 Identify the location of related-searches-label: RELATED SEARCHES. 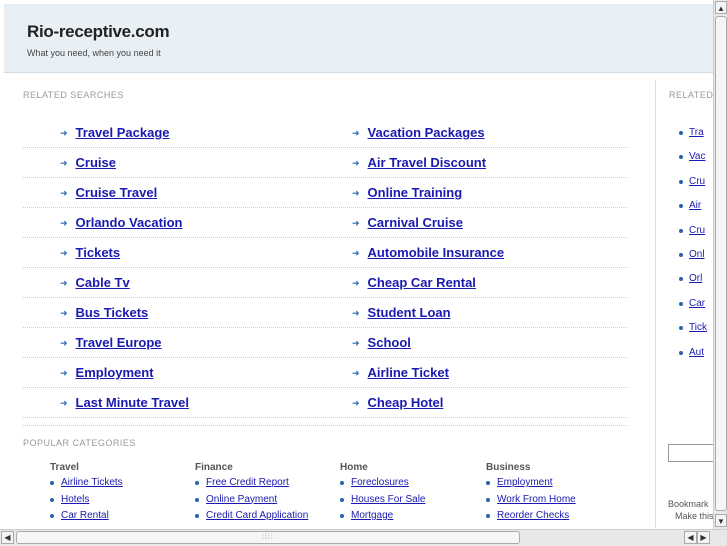
(73, 95).